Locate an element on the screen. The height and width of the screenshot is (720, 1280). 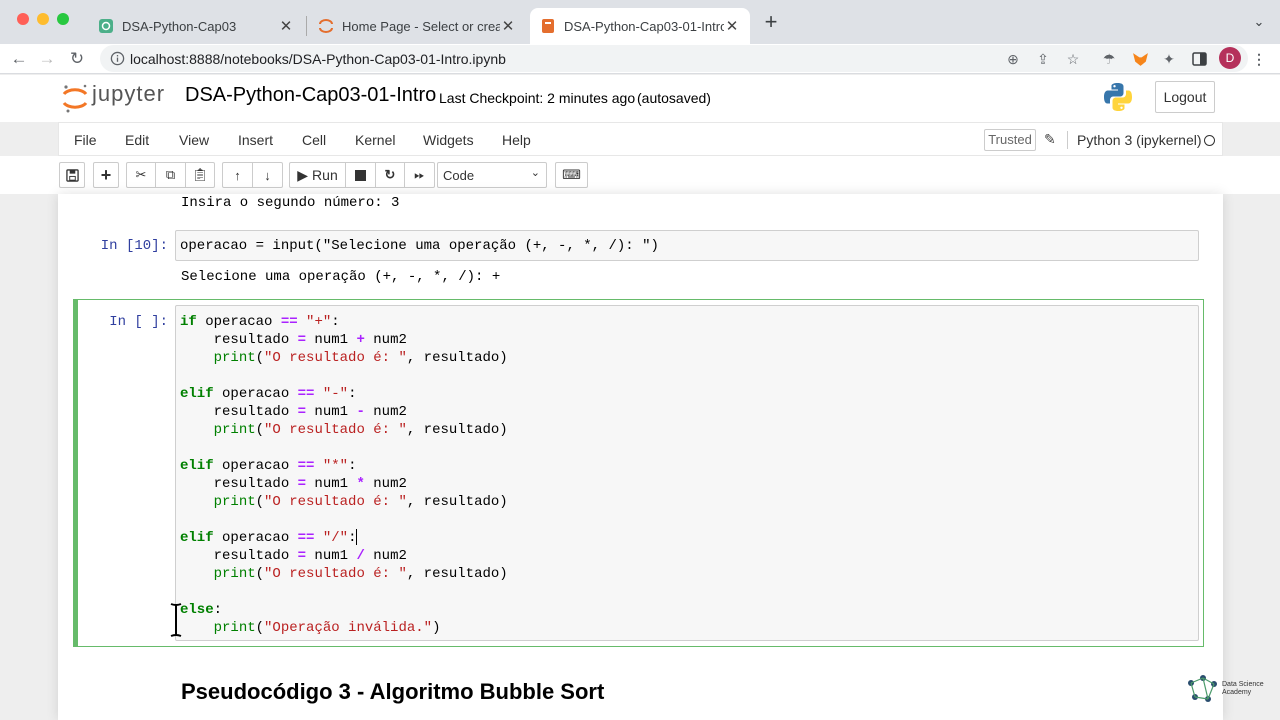
move-up-button: ↑ is located at coordinates (237, 175).